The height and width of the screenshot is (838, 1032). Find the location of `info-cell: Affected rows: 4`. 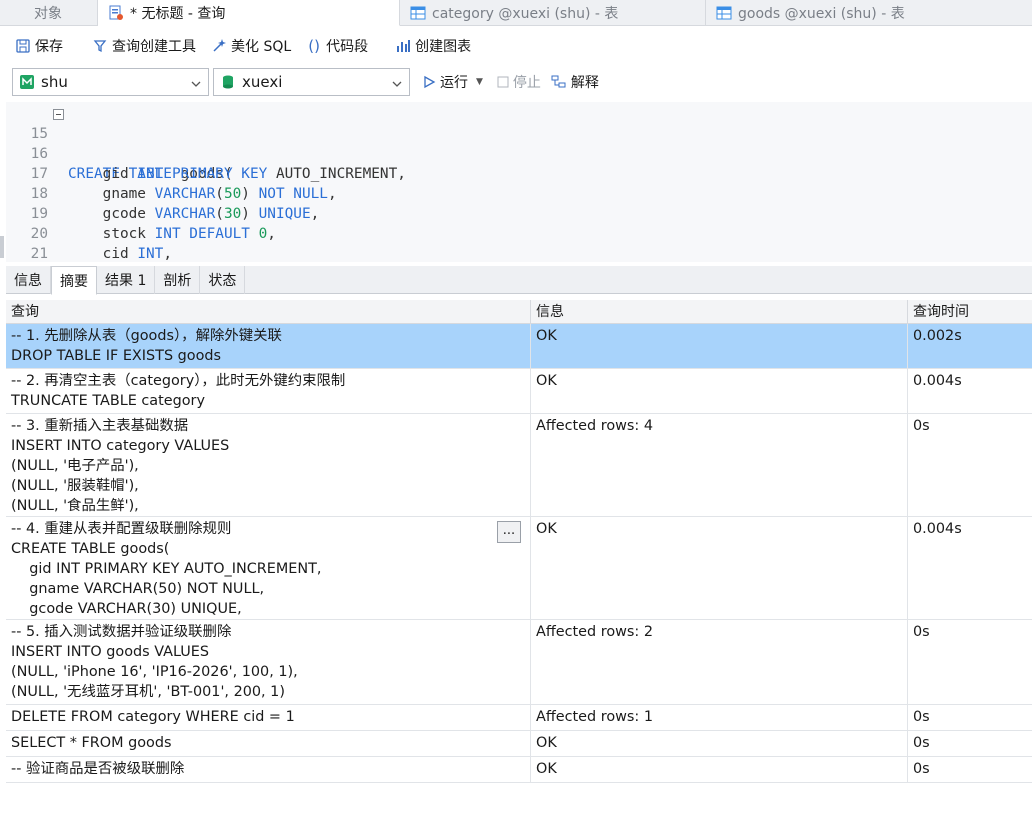

info-cell: Affected rows: 4 is located at coordinates (719, 465).